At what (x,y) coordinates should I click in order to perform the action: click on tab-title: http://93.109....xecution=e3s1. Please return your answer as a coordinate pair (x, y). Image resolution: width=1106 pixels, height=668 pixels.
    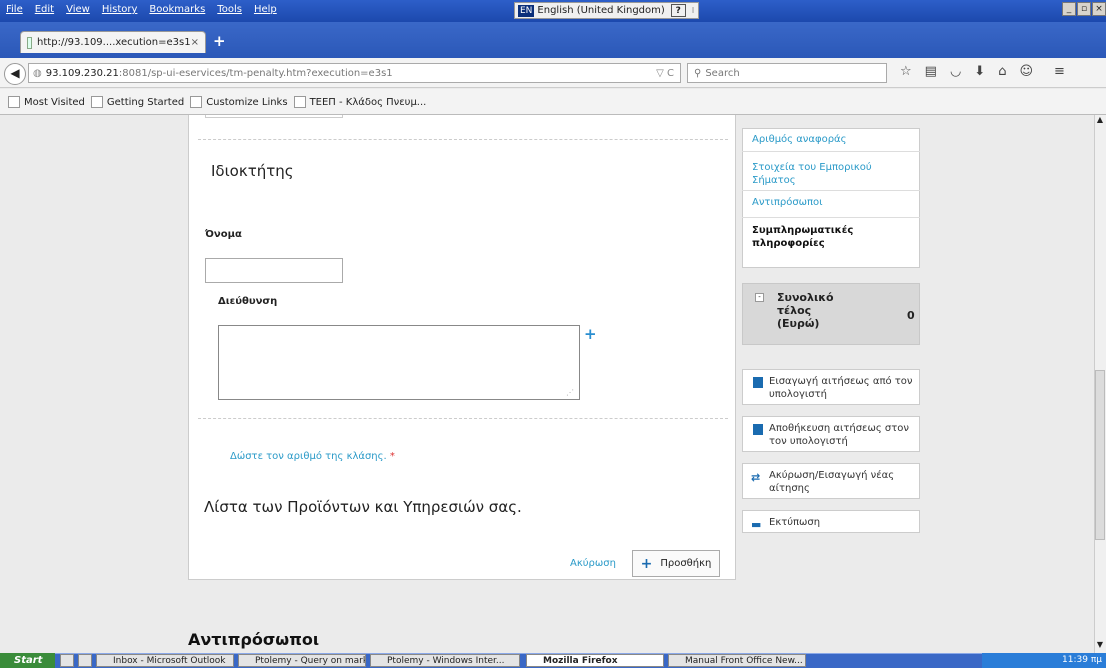
    Looking at the image, I should click on (114, 42).